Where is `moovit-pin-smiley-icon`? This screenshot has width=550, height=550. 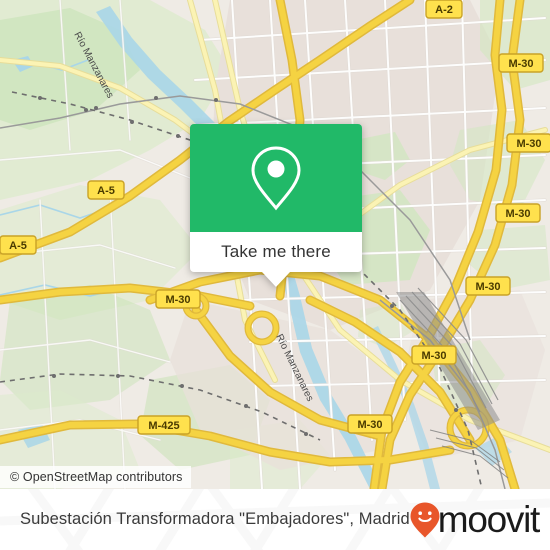
moovit-pin-smiley-icon is located at coordinates (425, 519).